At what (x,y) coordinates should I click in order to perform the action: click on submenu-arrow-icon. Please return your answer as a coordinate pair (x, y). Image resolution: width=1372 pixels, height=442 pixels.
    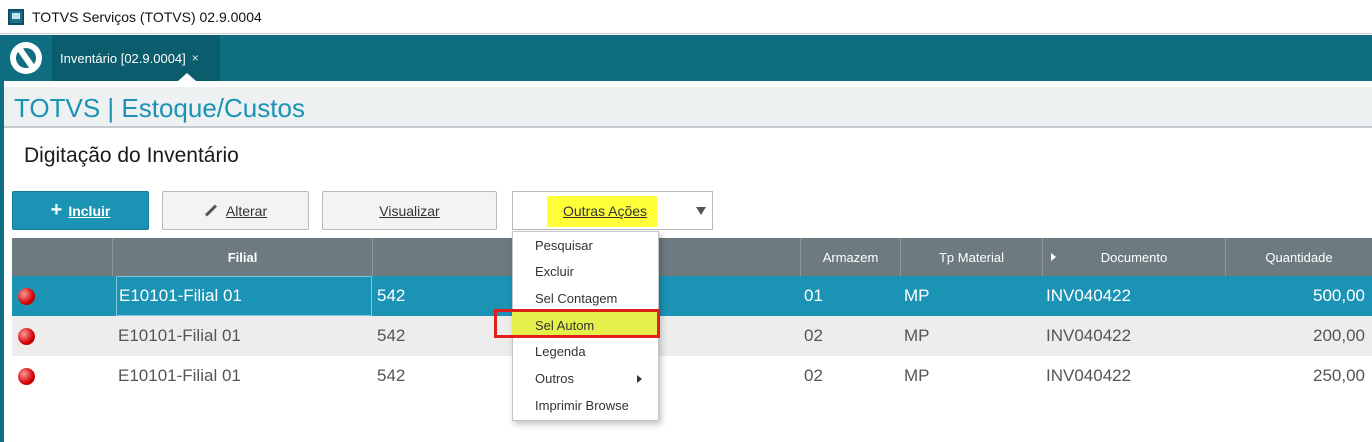
    Looking at the image, I should click on (639, 379).